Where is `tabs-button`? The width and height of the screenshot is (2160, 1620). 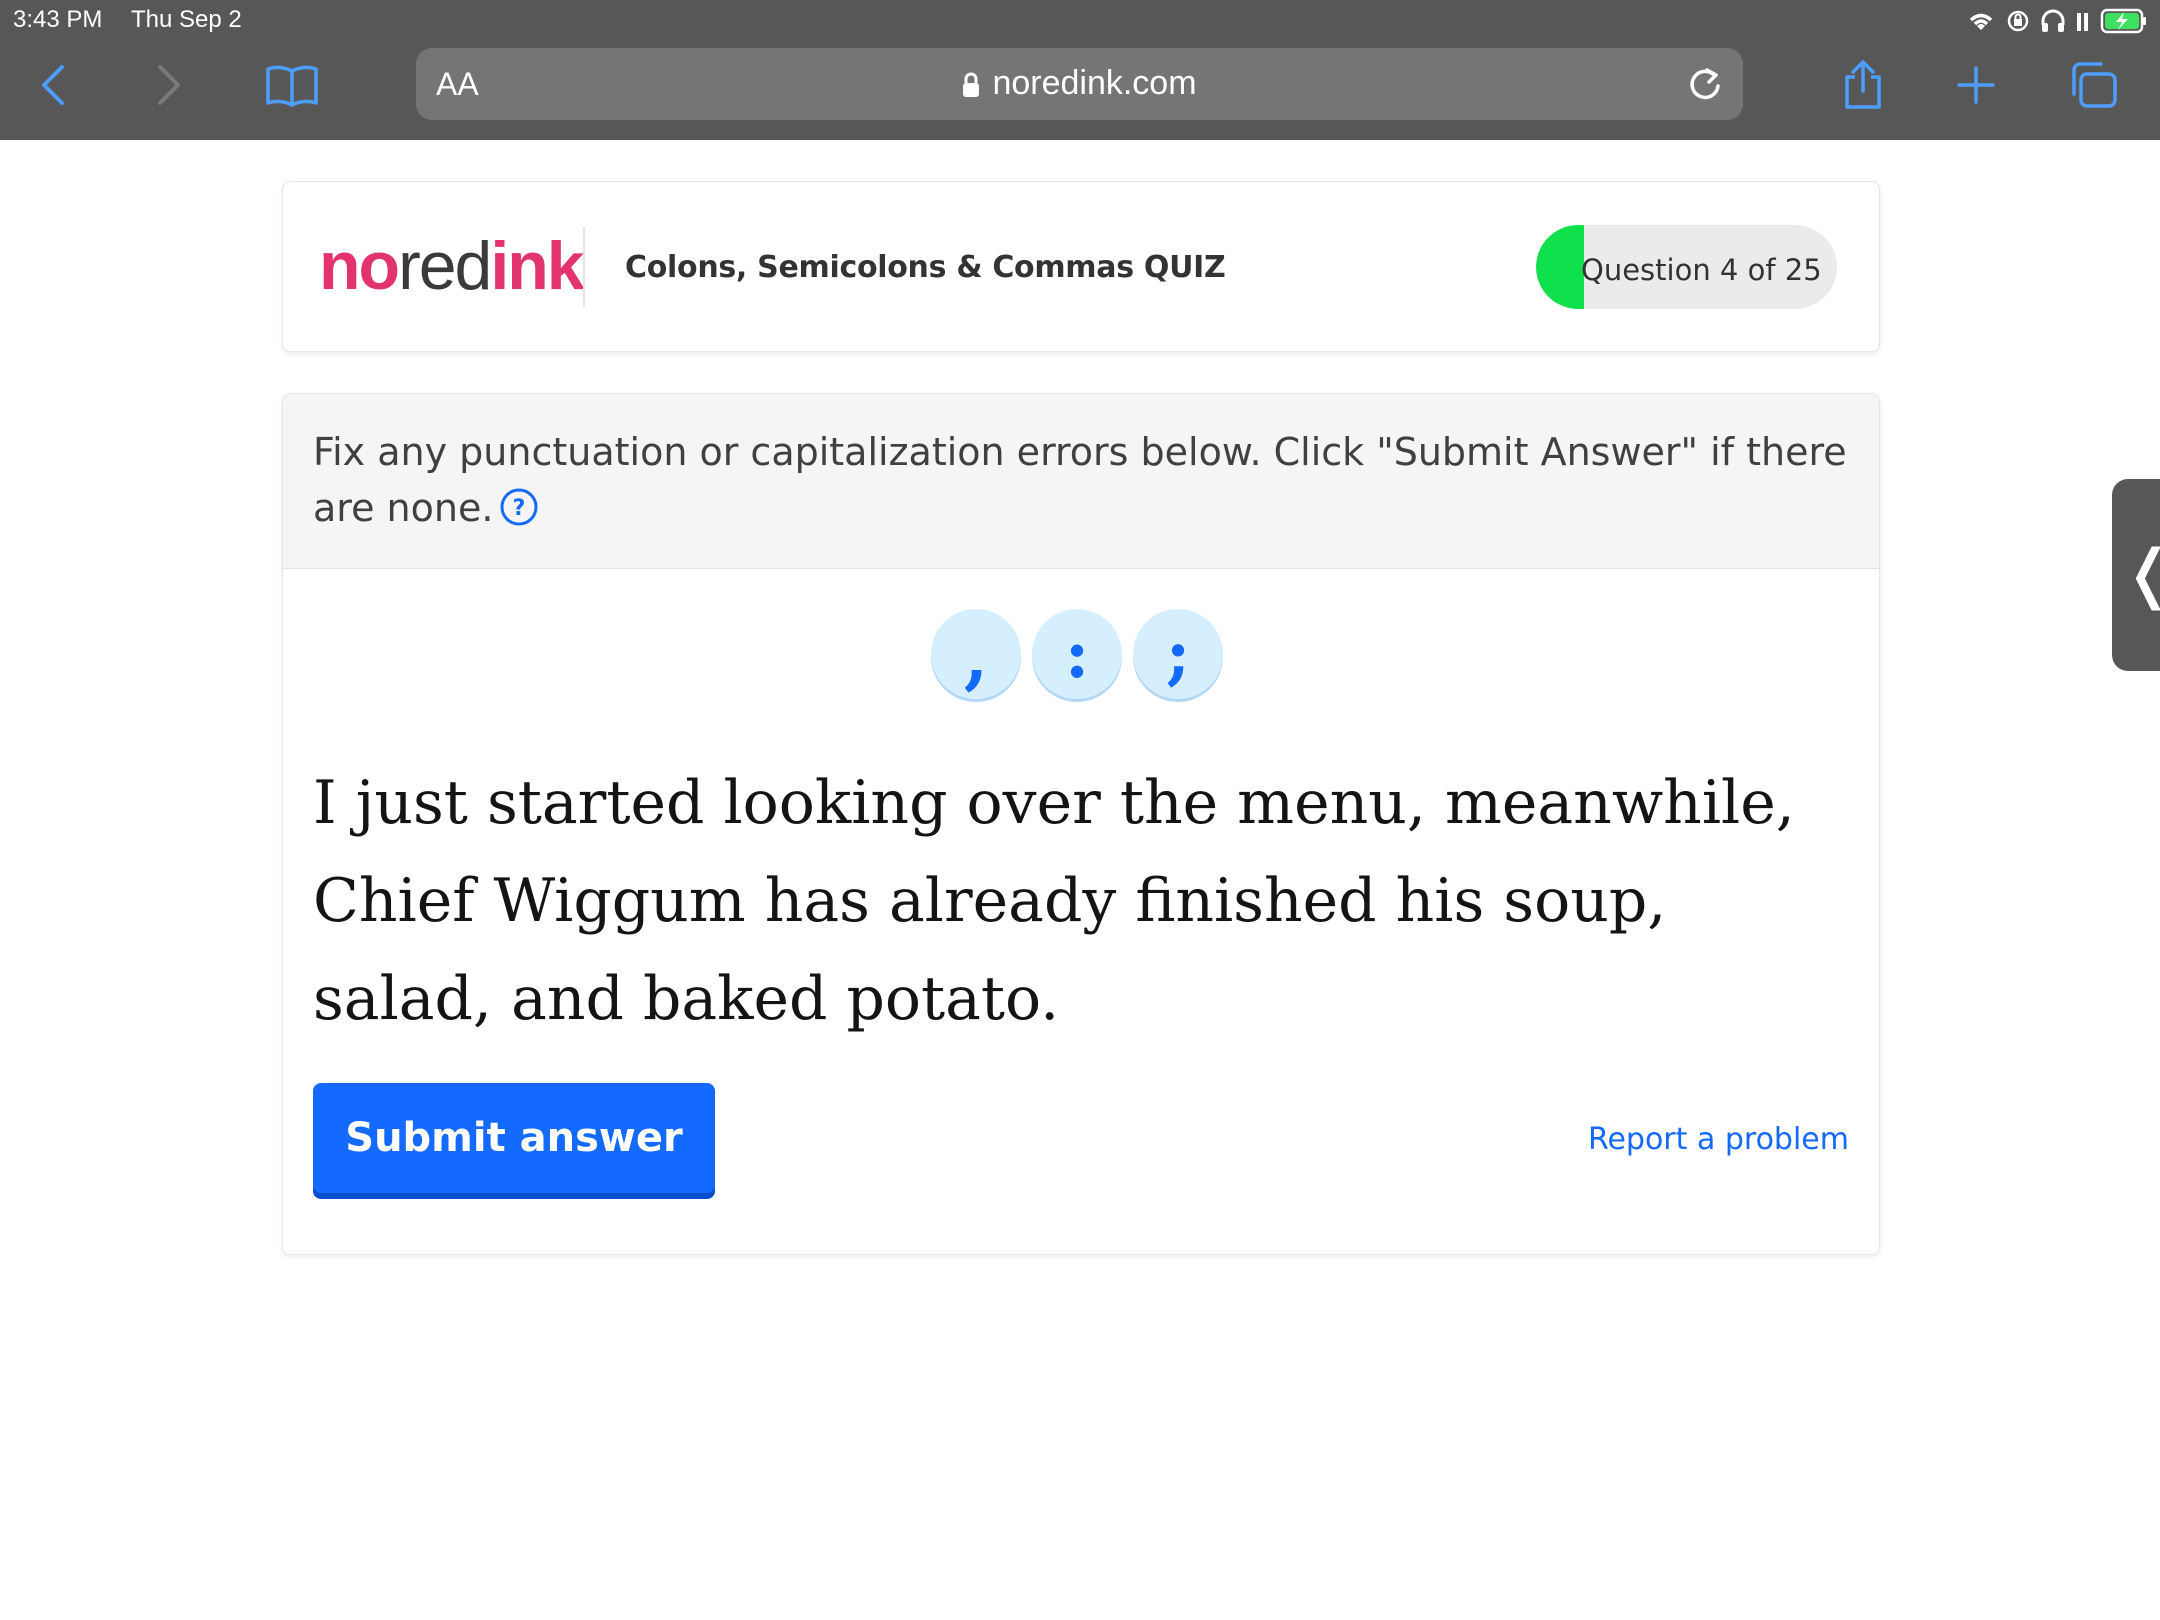 tabs-button is located at coordinates (2093, 85).